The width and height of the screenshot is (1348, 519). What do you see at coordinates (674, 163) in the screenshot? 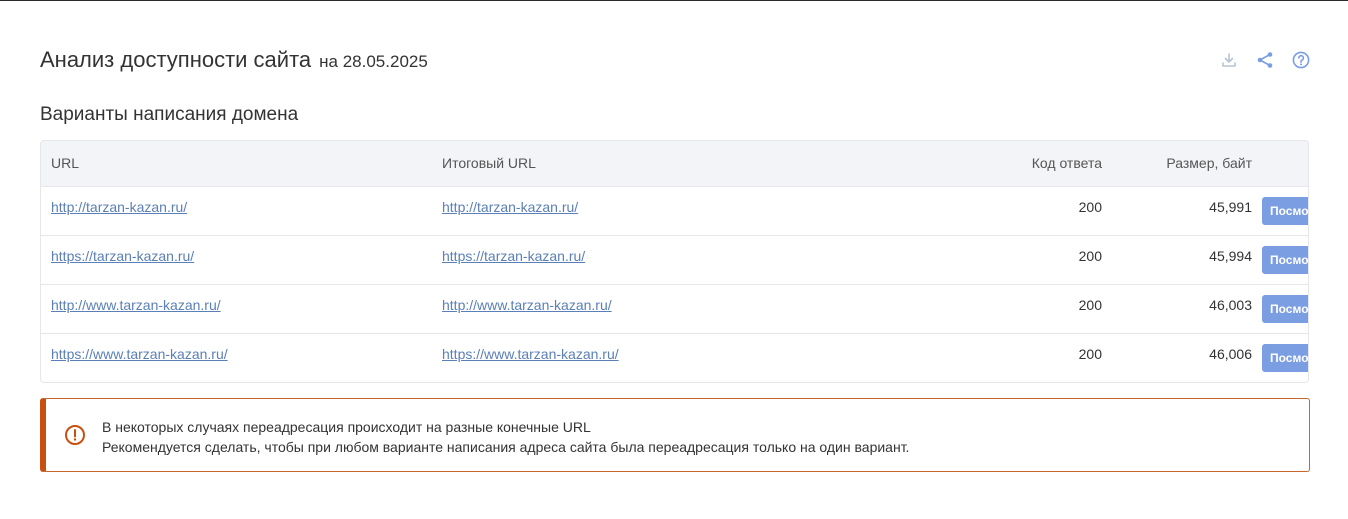
I see `table-header-row: URL Итоговый URL Код ответа Размер, байт` at bounding box center [674, 163].